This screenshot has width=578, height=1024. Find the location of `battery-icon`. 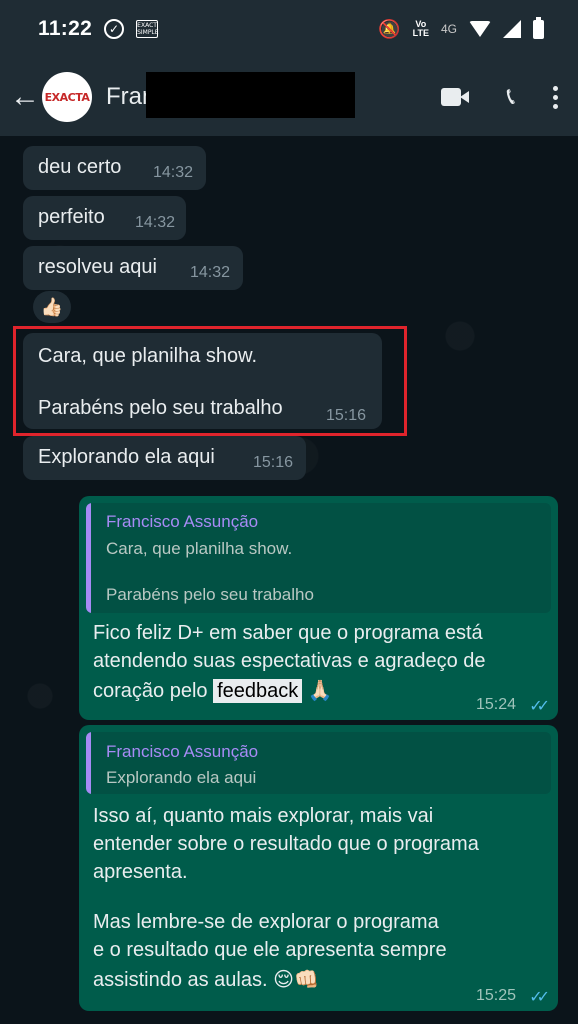

battery-icon is located at coordinates (538, 27).